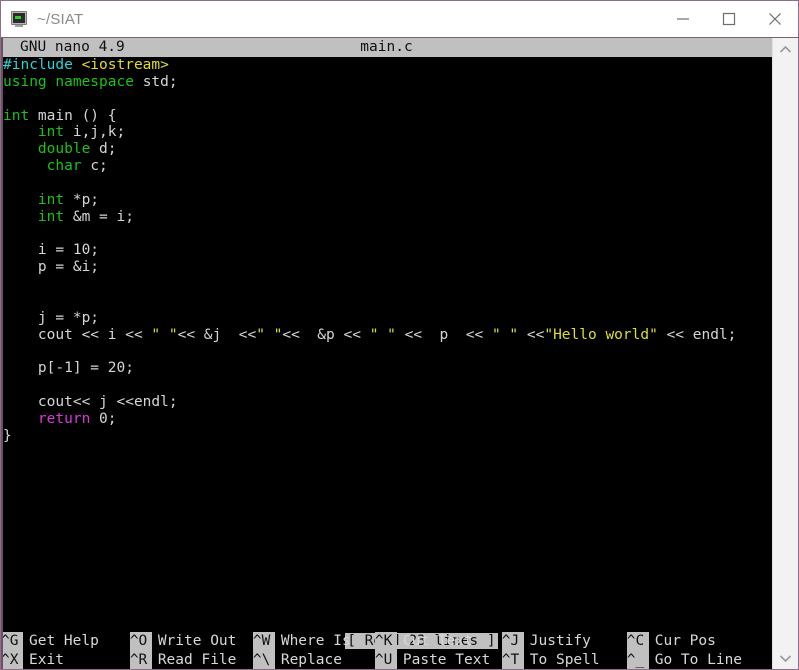 Image resolution: width=799 pixels, height=670 pixels. Describe the element at coordinates (785, 658) in the screenshot. I see `chevron-down-icon` at that location.